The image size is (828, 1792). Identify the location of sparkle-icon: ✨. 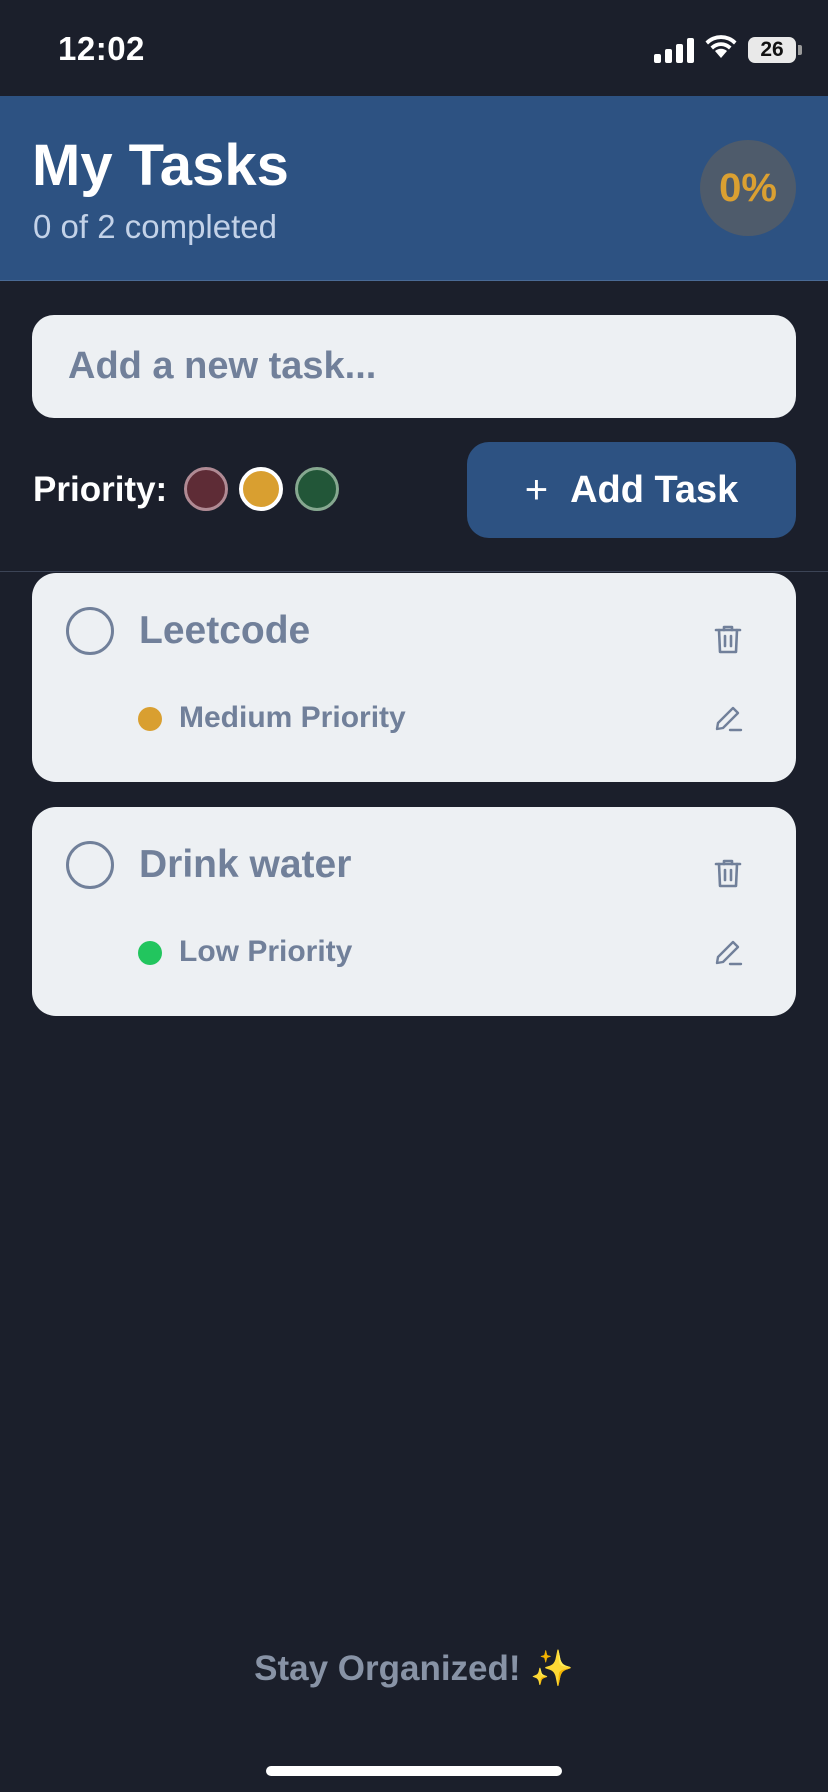
(552, 1668).